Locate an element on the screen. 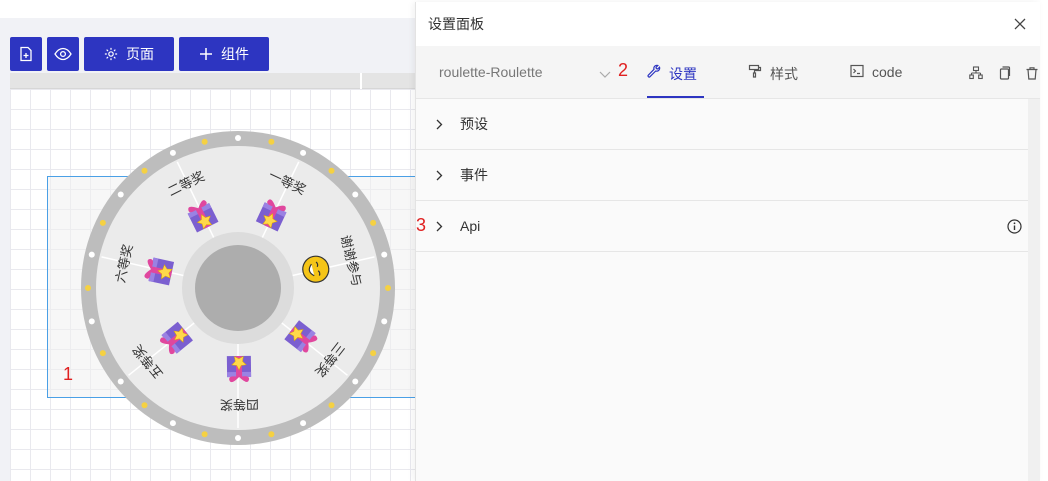 Image resolution: width=1048 pixels, height=481 pixels. close-panel-button is located at coordinates (1020, 24).